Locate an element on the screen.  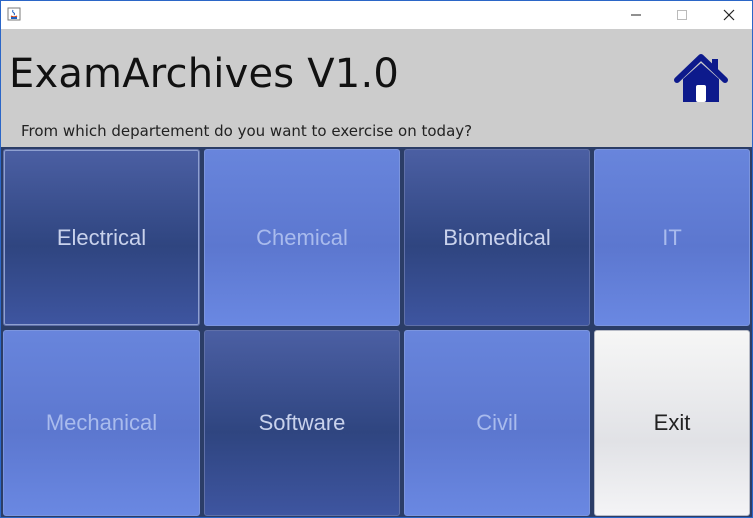
mechanical-button: Mechanical is located at coordinates (101, 423).